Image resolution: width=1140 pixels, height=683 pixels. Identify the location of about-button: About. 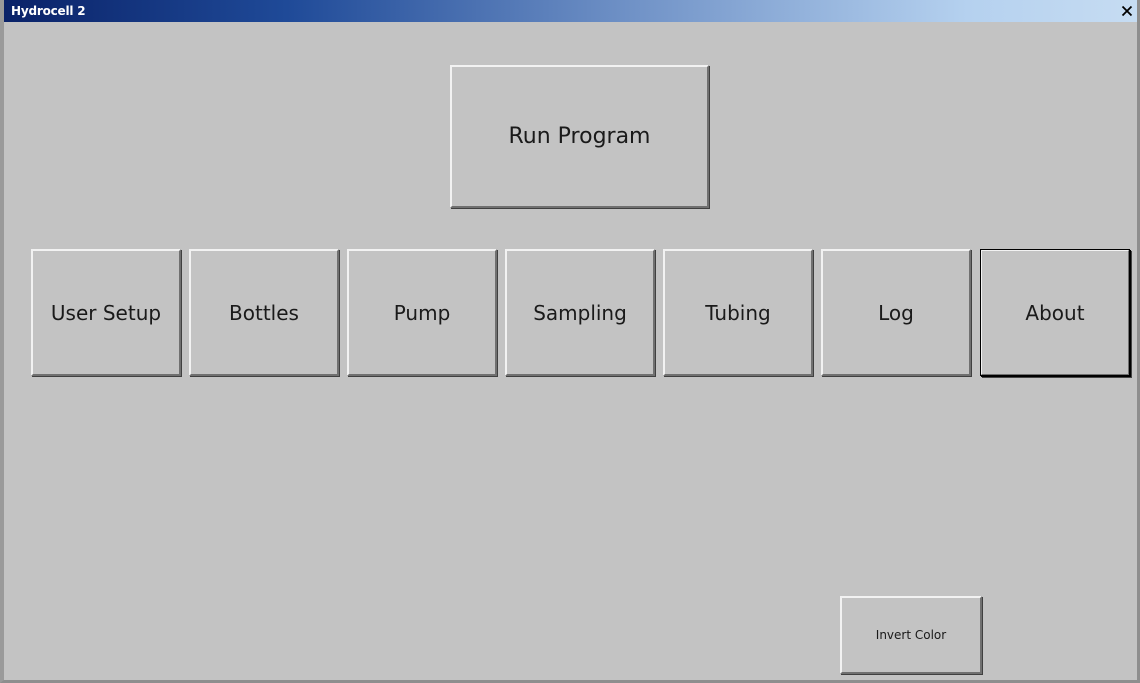
(1055, 312).